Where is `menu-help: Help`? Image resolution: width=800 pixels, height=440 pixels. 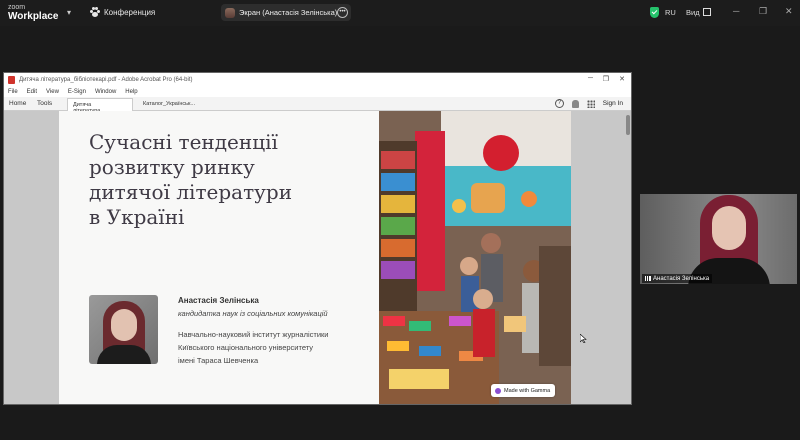 menu-help: Help is located at coordinates (131, 92).